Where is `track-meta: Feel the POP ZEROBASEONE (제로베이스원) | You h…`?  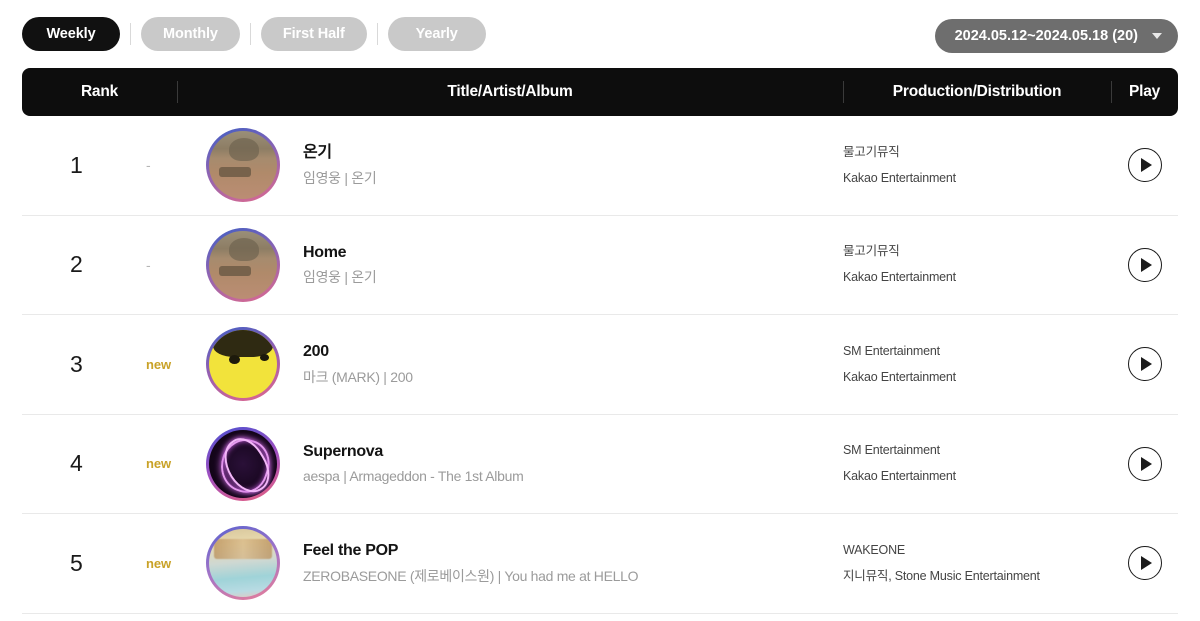
track-meta: Feel the POP ZEROBASEONE (제로베이스원) | You h… is located at coordinates (459, 563).